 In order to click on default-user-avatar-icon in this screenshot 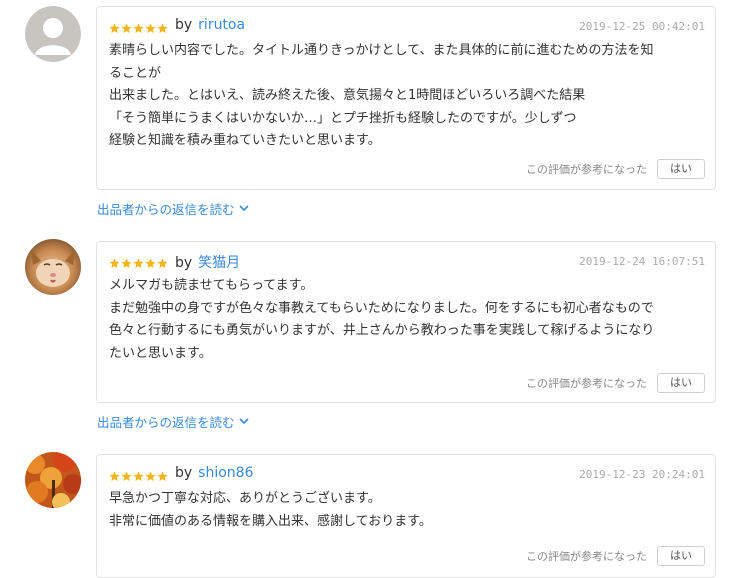, I will do `click(53, 34)`.